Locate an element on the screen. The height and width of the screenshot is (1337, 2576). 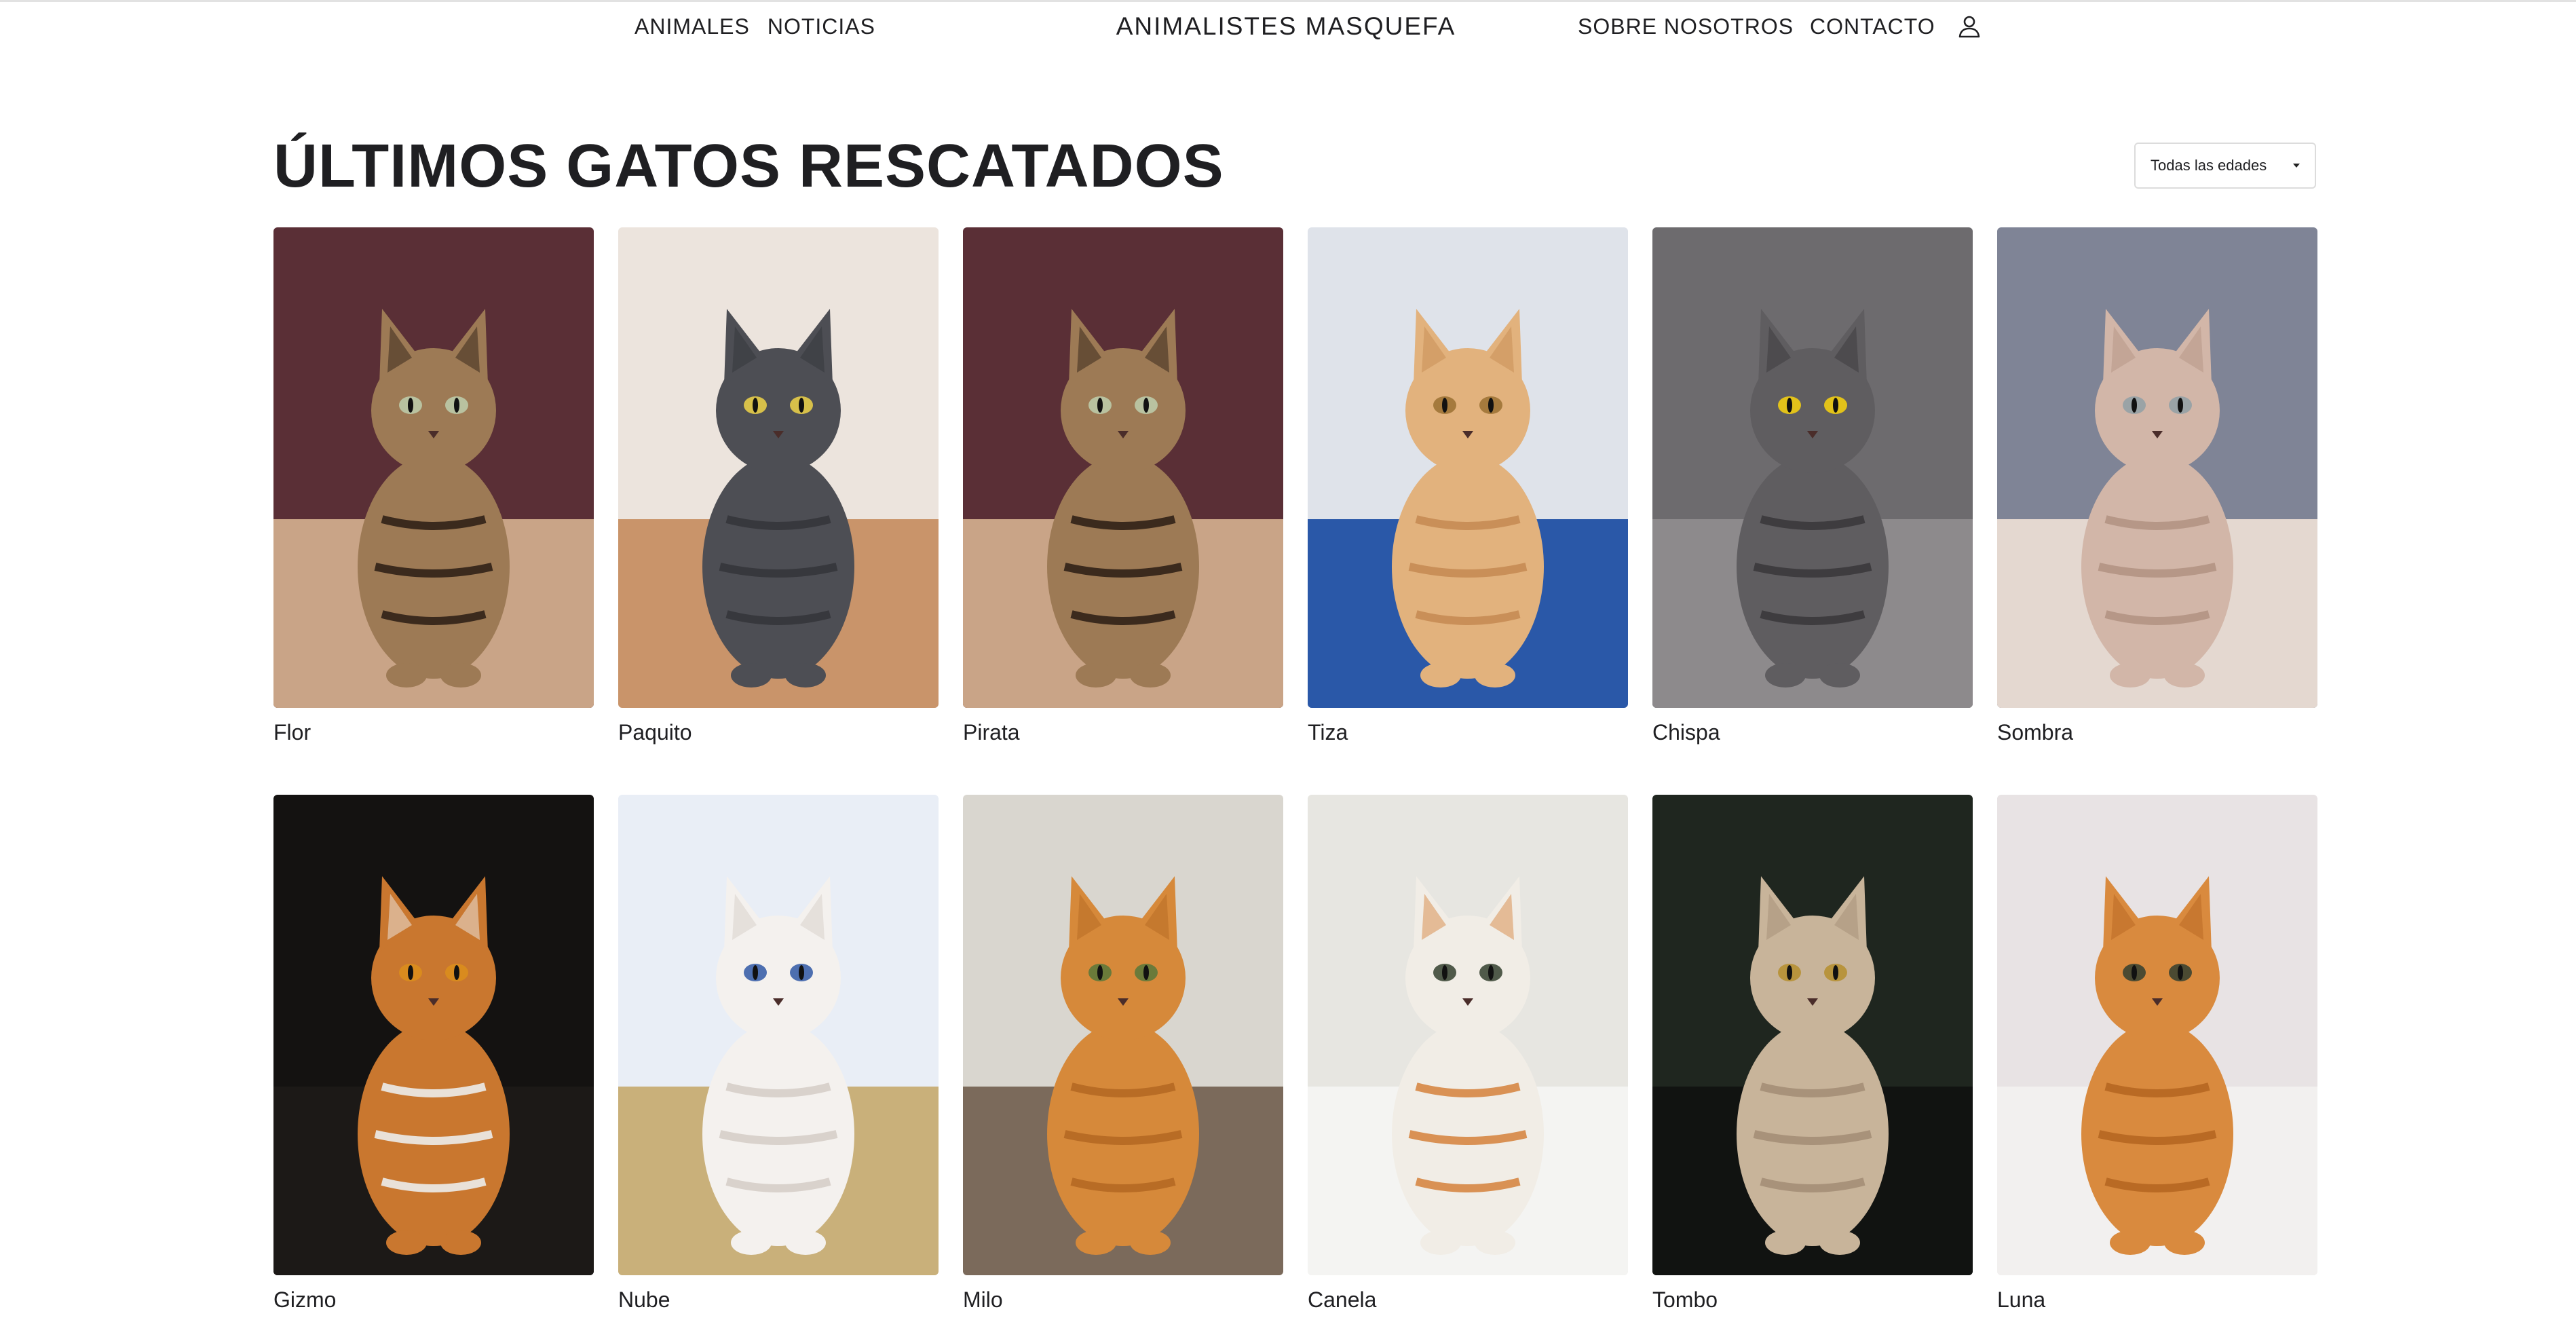
cat-name: Tiza is located at coordinates (1468, 732).